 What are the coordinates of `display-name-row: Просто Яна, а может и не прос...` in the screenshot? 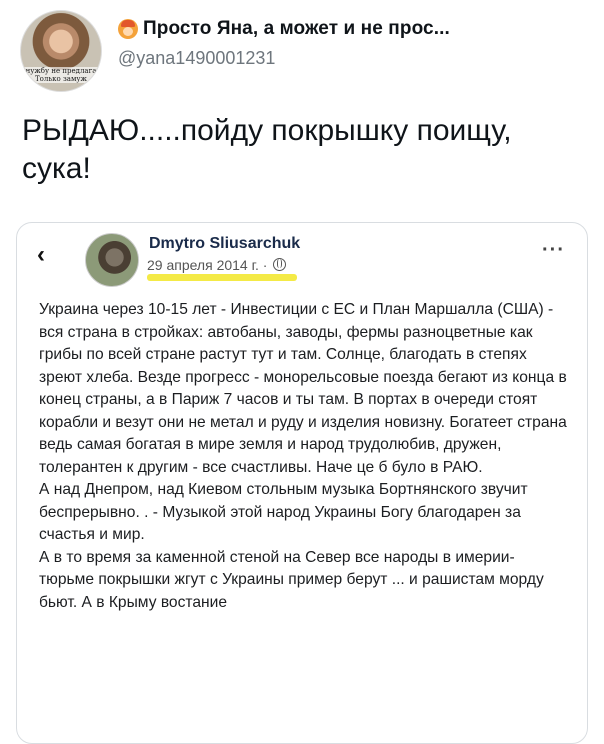 It's located at (284, 29).